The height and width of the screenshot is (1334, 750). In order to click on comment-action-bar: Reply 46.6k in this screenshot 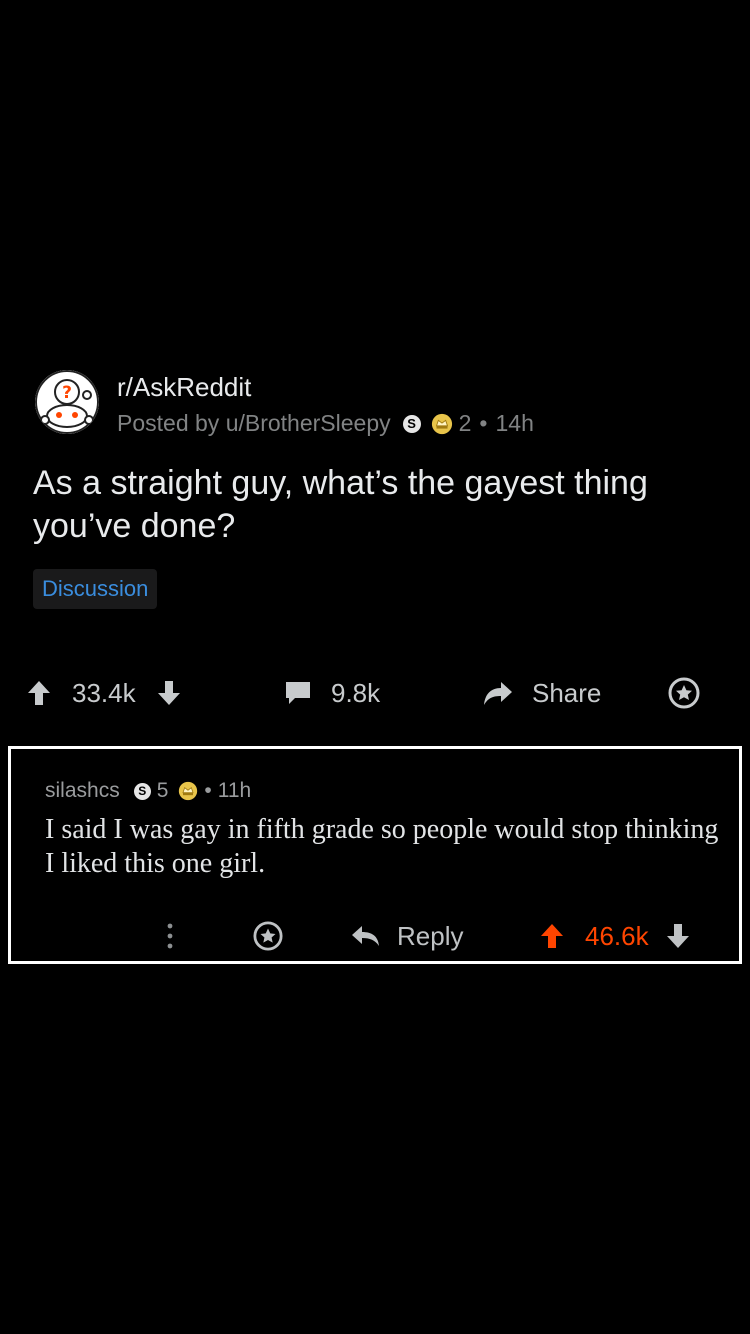, I will do `click(375, 936)`.